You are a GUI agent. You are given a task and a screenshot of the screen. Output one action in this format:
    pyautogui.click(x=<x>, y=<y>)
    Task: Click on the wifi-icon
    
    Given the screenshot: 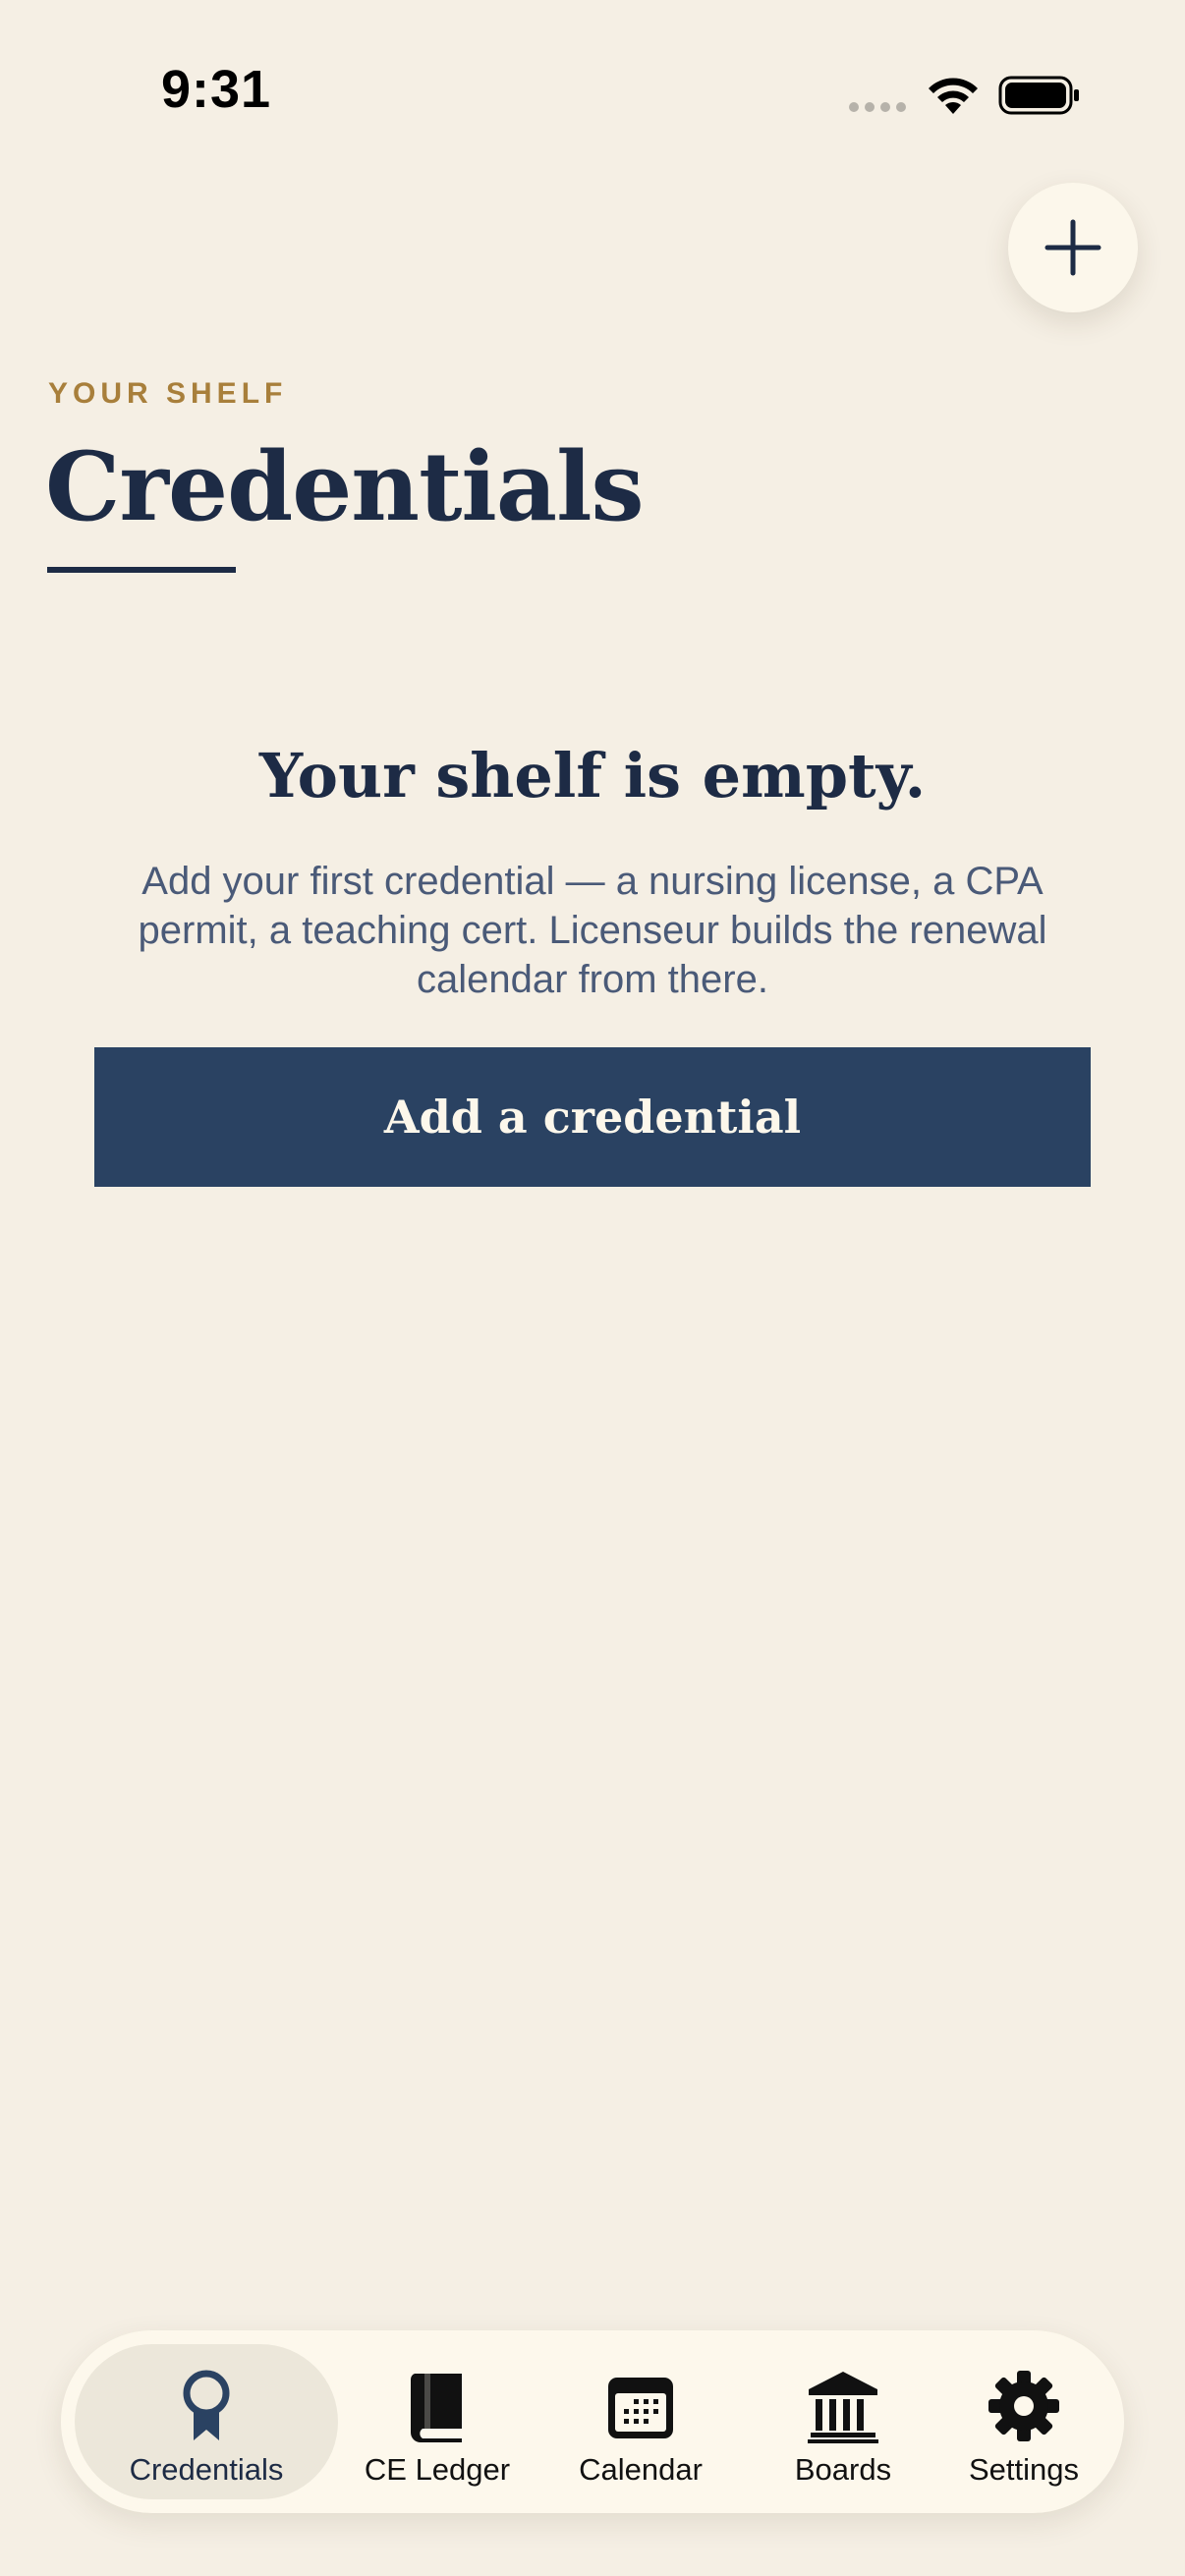 What is the action you would take?
    pyautogui.click(x=954, y=96)
    